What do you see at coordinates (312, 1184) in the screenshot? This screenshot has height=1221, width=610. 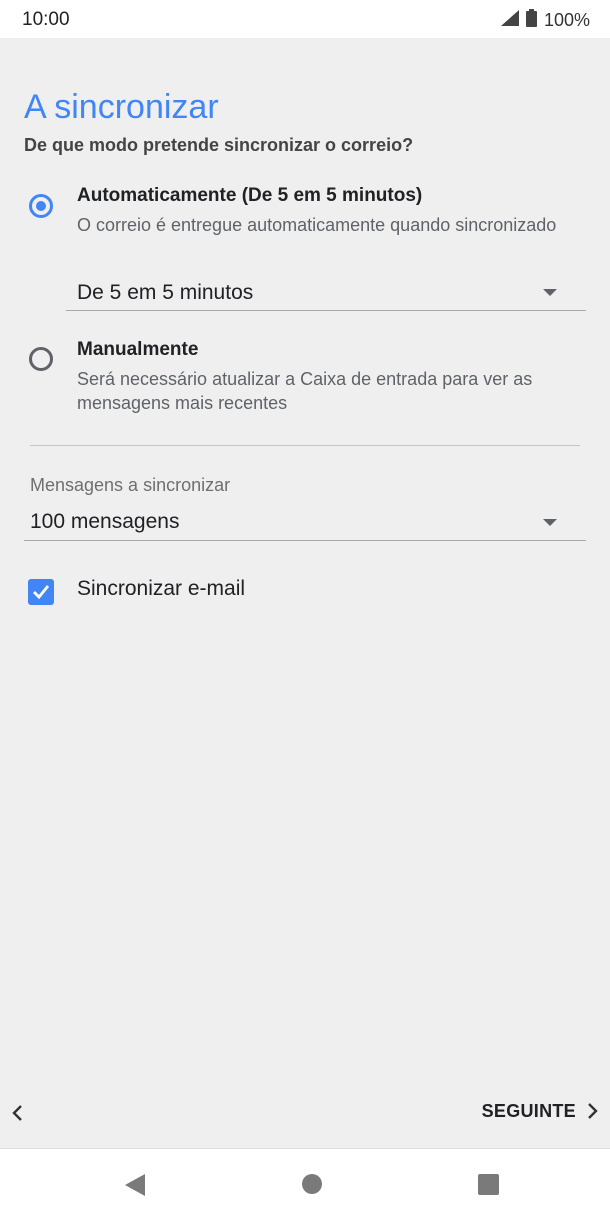 I see `nav-home-icon` at bounding box center [312, 1184].